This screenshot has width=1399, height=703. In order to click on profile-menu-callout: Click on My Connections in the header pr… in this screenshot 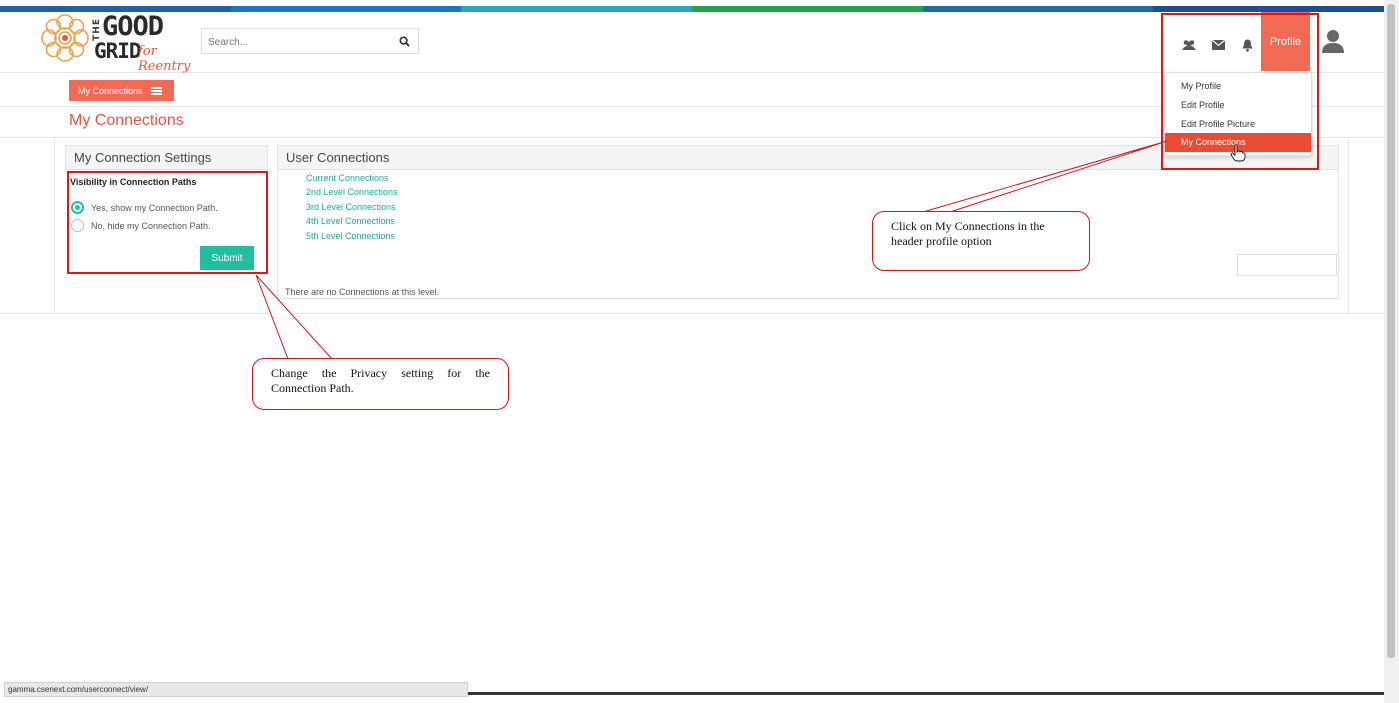, I will do `click(981, 241)`.